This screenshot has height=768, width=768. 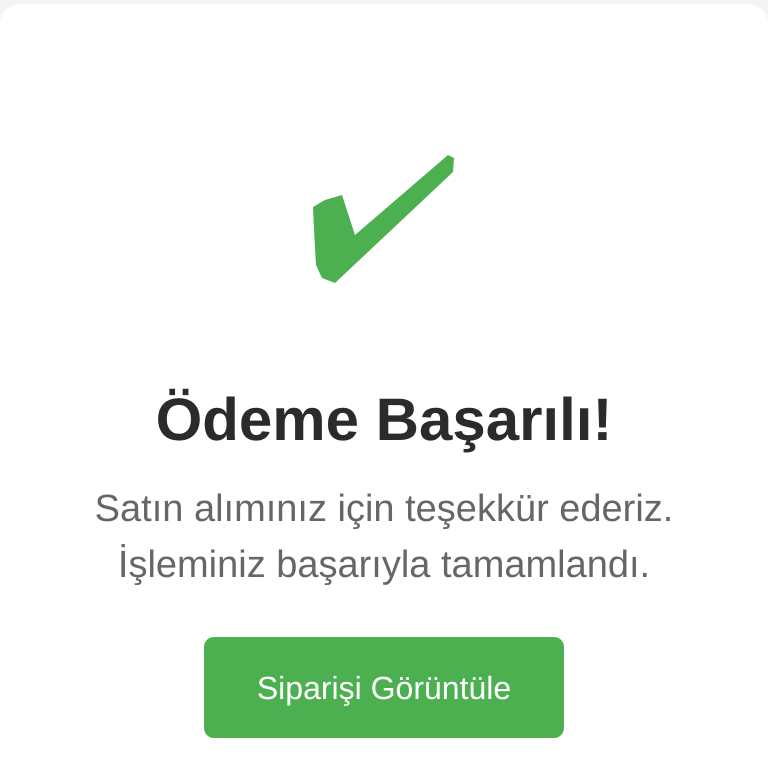 What do you see at coordinates (384, 537) in the screenshot?
I see `success-message: Satın alımınız için teşekkür ederiz. İşleminiz başarıyla tamamlandı.` at bounding box center [384, 537].